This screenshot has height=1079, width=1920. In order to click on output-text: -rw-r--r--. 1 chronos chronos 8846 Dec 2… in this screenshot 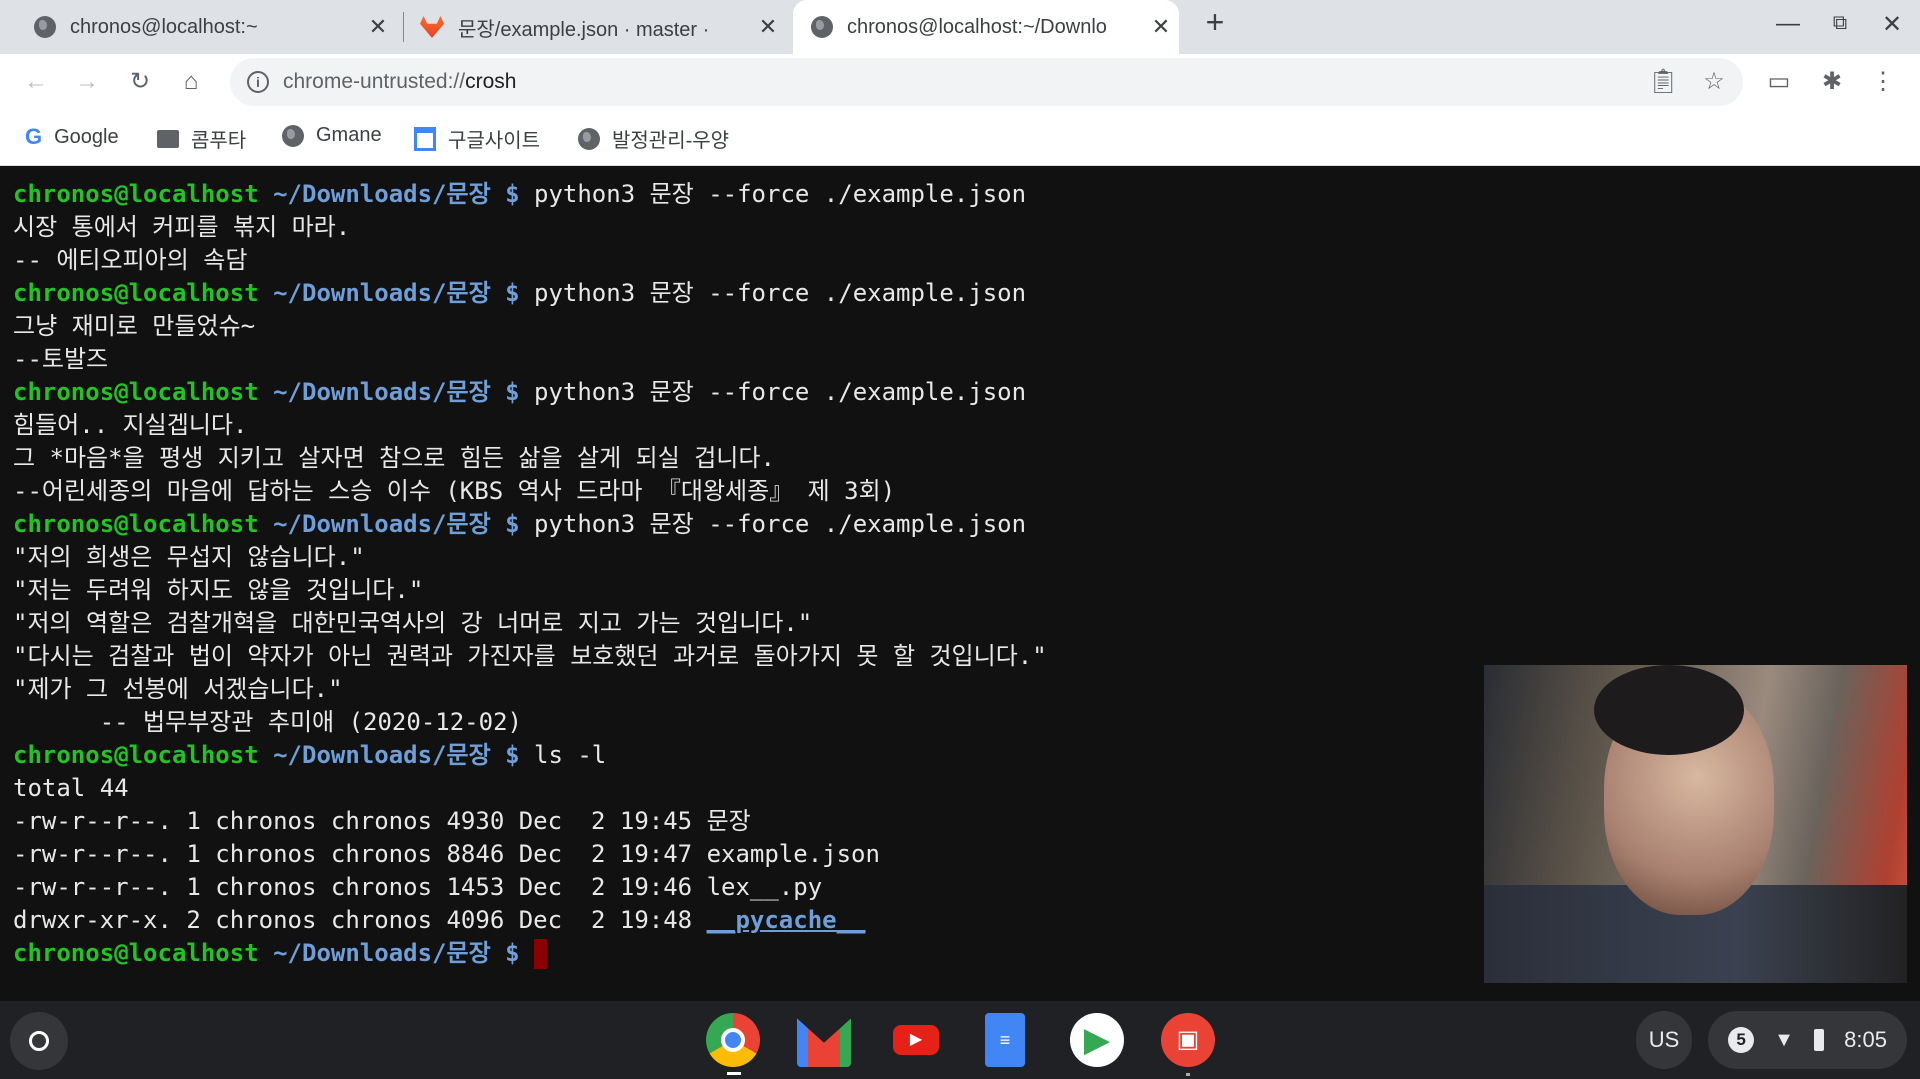, I will do `click(446, 854)`.